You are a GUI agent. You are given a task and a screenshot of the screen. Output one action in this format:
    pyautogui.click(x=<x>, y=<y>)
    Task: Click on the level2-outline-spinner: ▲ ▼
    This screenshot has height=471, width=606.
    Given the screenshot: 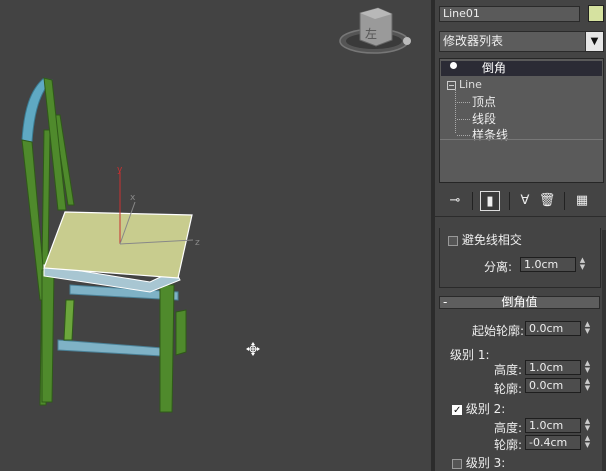 What is the action you would take?
    pyautogui.click(x=587, y=442)
    